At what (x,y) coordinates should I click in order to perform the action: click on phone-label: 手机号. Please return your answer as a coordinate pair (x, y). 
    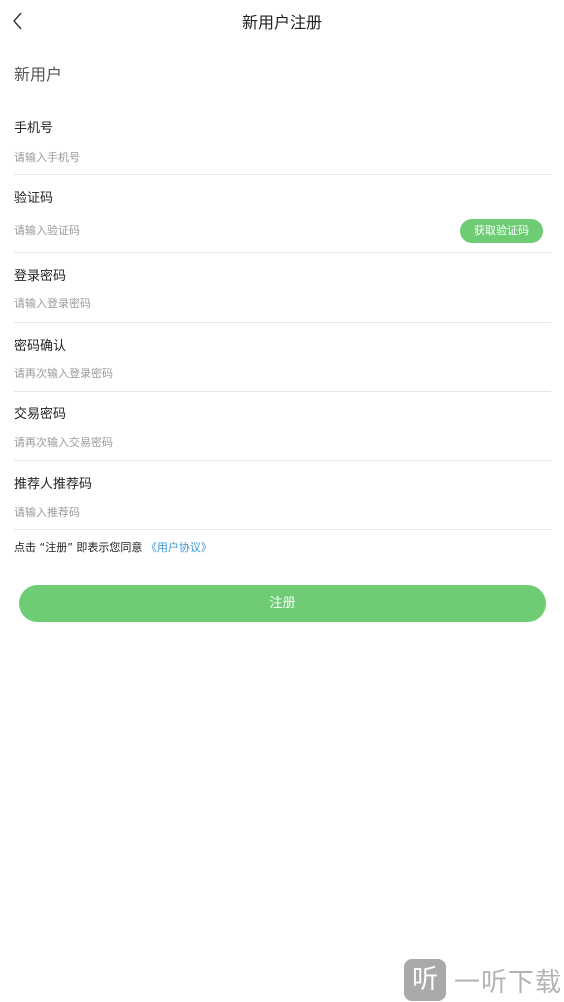
    Looking at the image, I should click on (34, 128).